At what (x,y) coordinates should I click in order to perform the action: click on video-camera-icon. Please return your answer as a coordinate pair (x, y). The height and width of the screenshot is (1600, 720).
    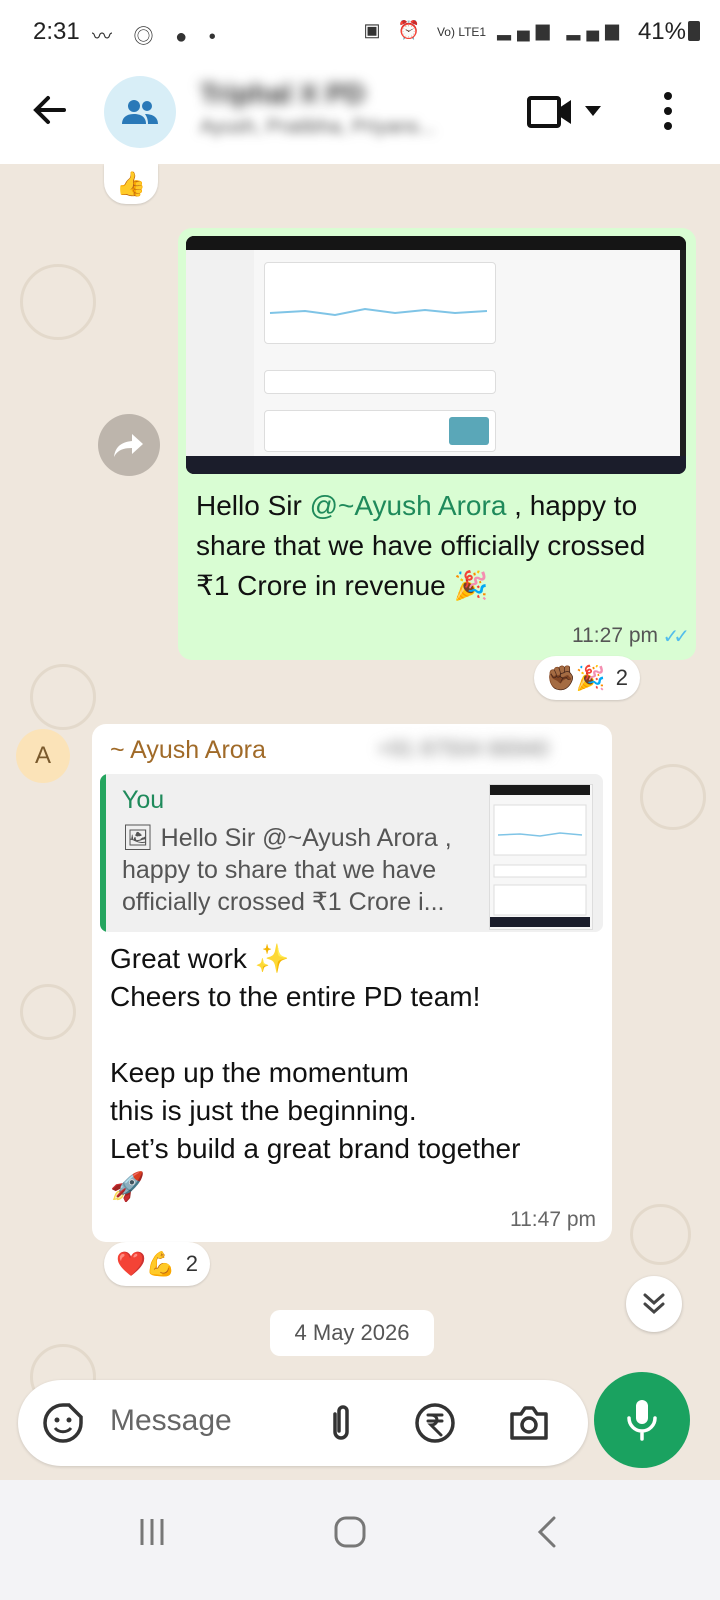
    Looking at the image, I should click on (549, 112).